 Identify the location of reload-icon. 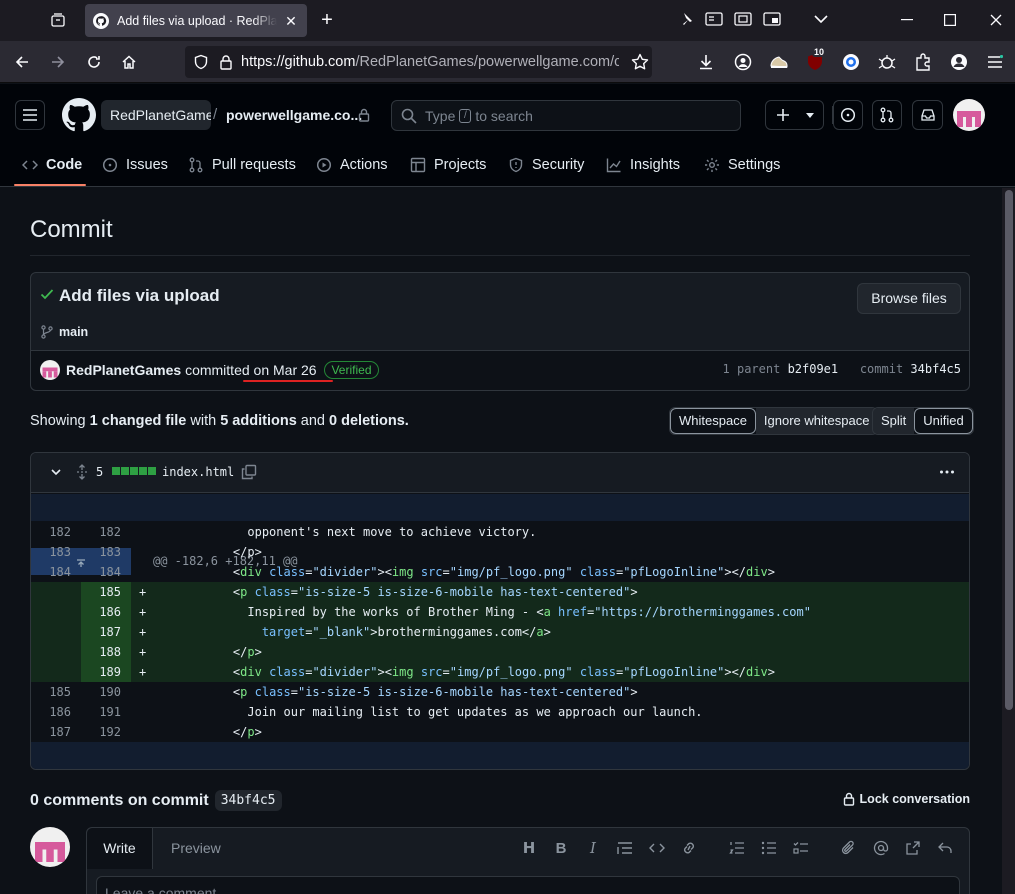
(94, 62).